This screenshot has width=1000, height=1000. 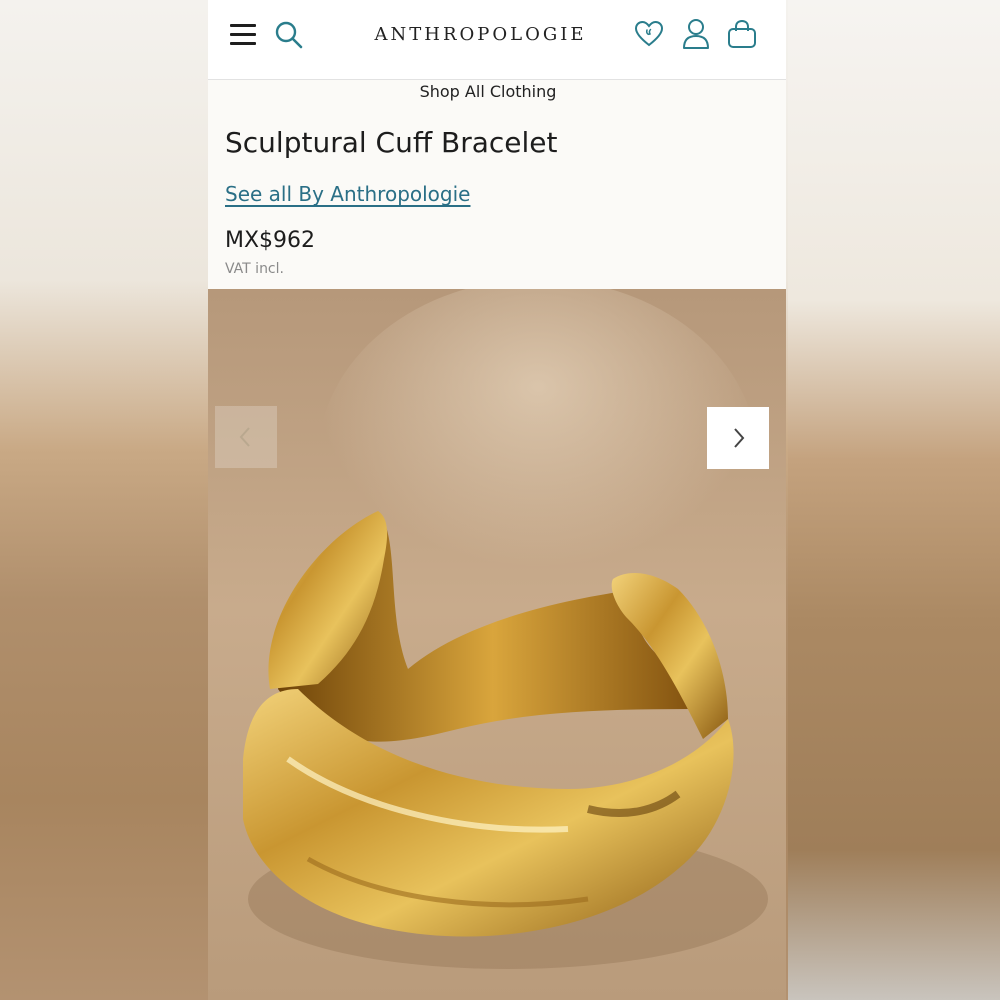 What do you see at coordinates (347, 194) in the screenshot?
I see `see-all-brand-link: See all By Anthropologie` at bounding box center [347, 194].